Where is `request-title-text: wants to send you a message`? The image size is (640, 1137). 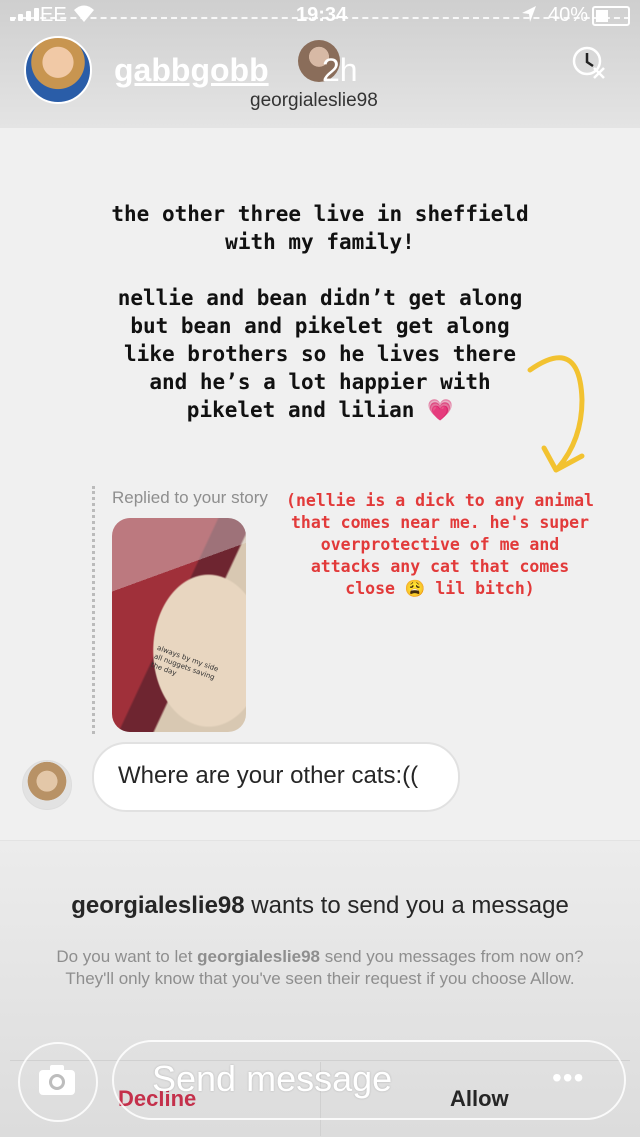 request-title-text: wants to send you a message is located at coordinates (406, 905).